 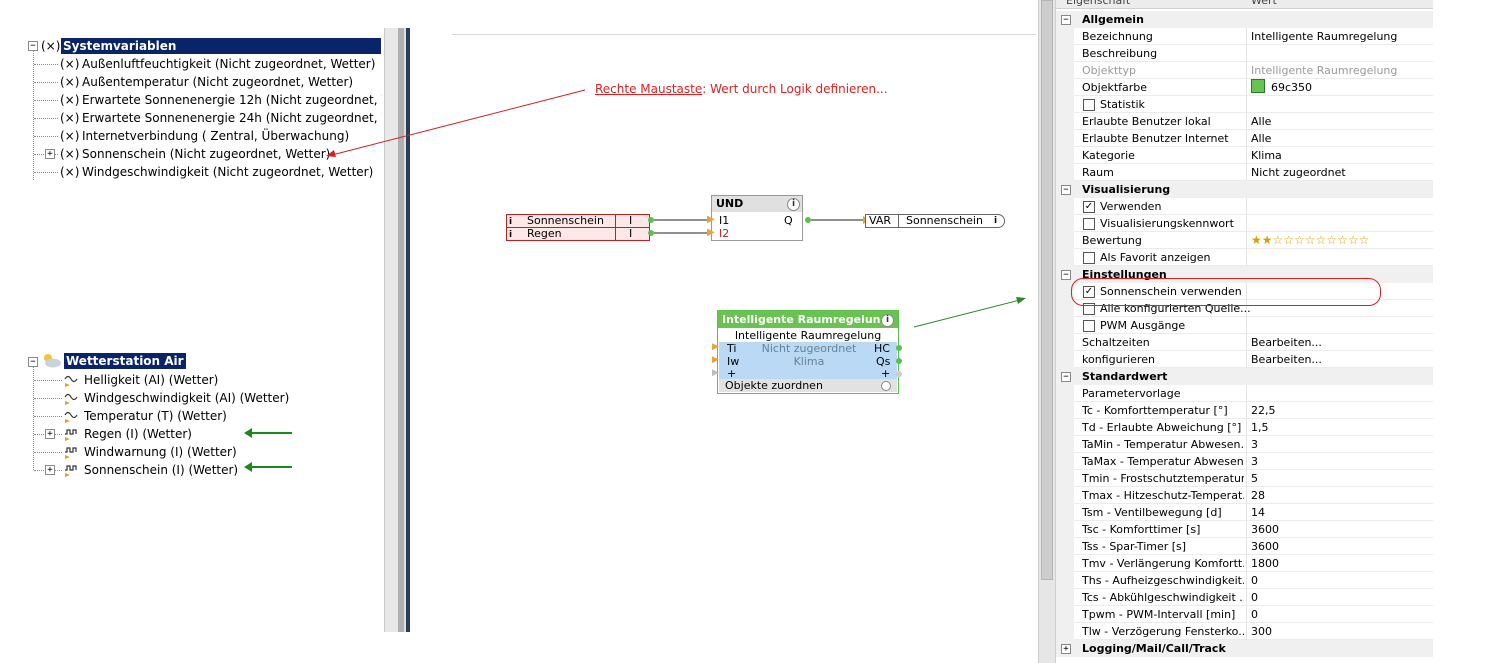 I want to click on pg-row-erlaubte-benutzer-lokal: Erlaubte Benutzer lokal Alle, so click(x=1244, y=121).